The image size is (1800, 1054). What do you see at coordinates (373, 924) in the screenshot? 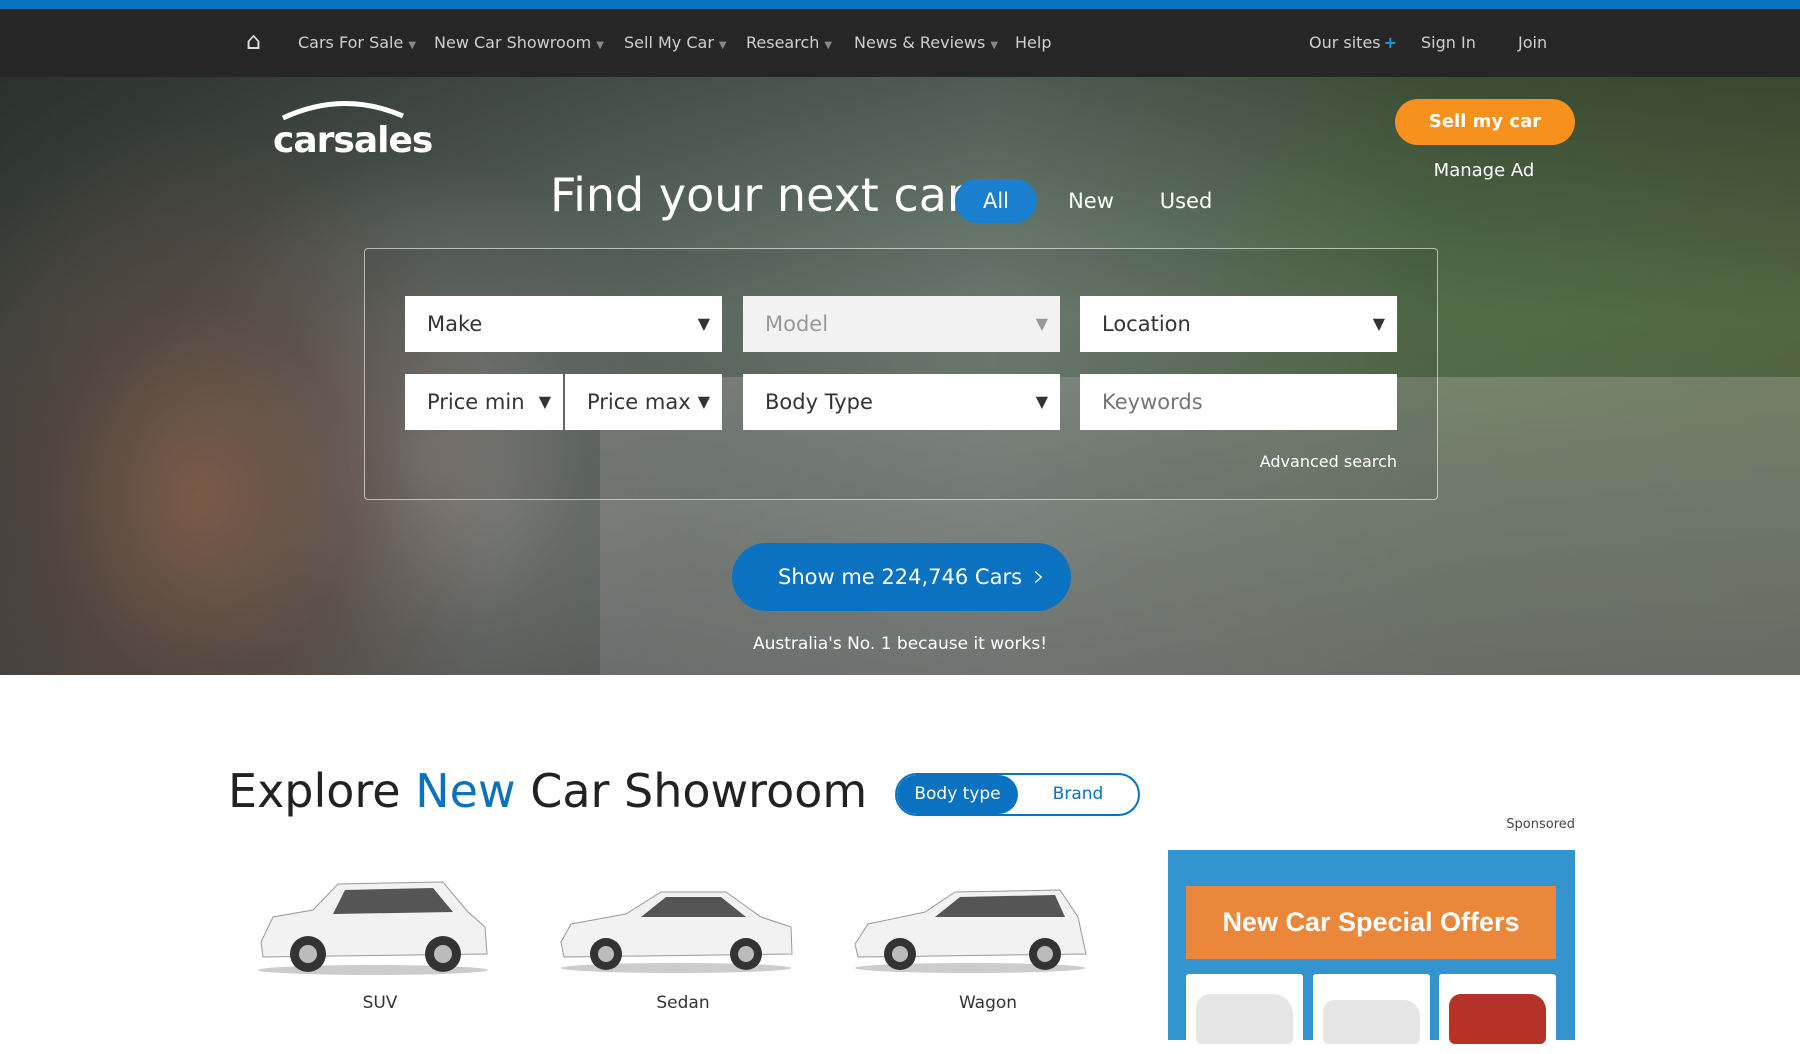
I see `suv-image` at bounding box center [373, 924].